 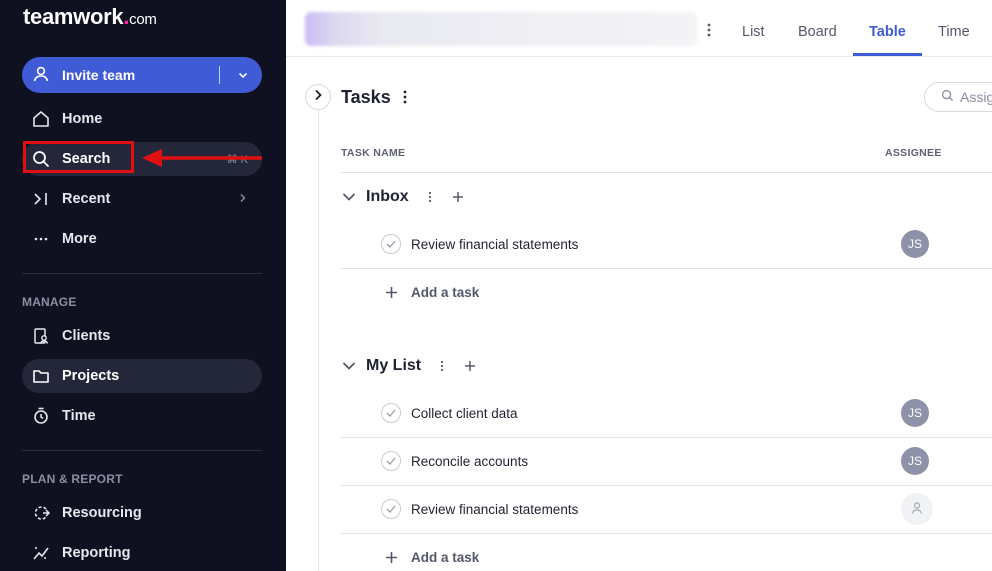 What do you see at coordinates (79, 416) in the screenshot?
I see `sidebar-item-label: Time` at bounding box center [79, 416].